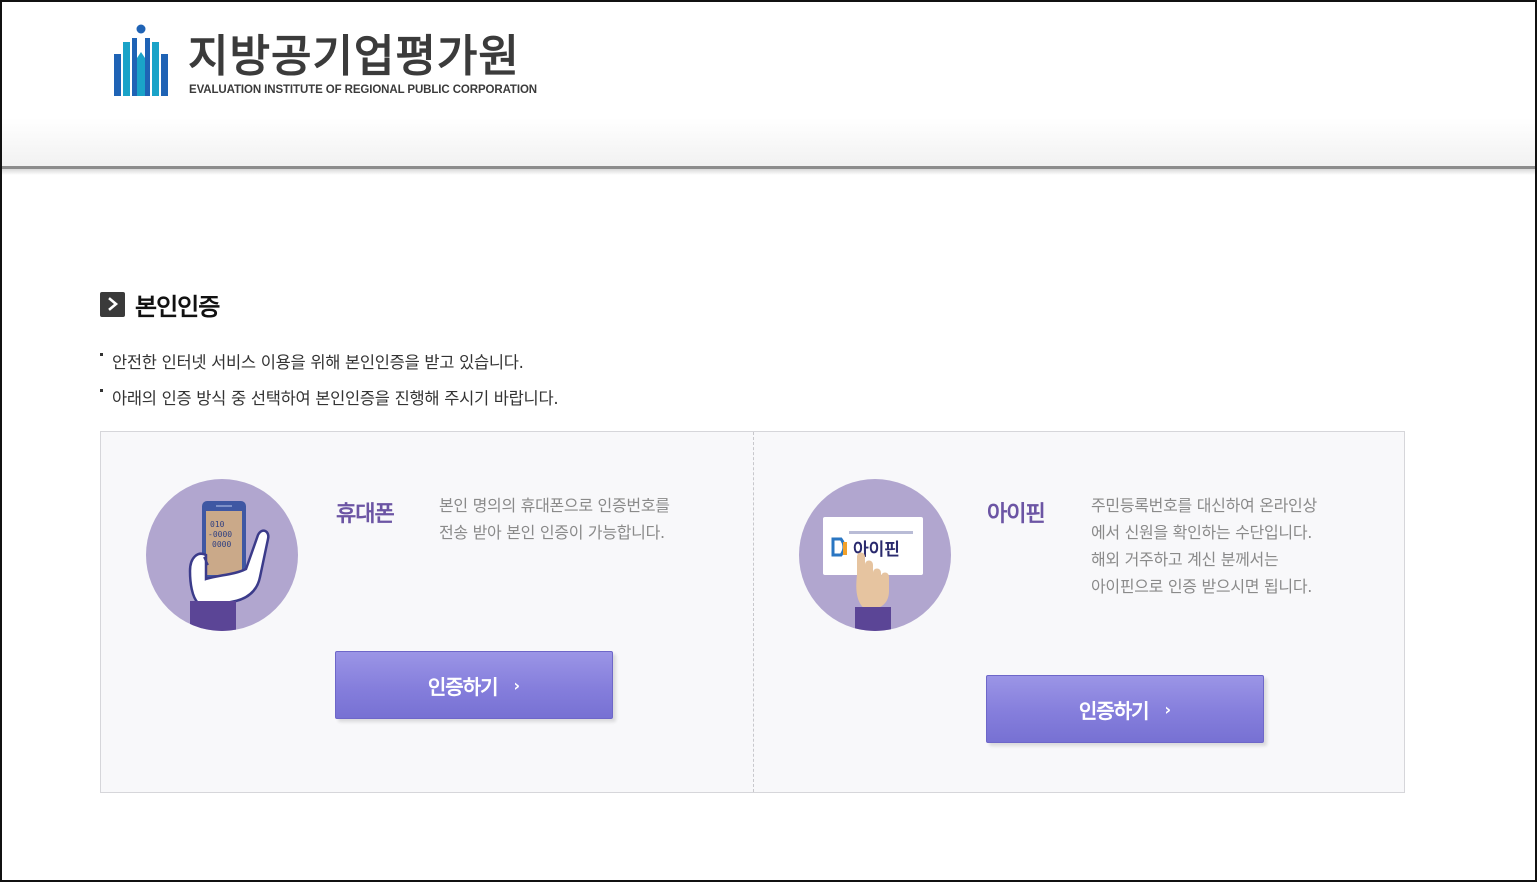  Describe the element at coordinates (329, 404) in the screenshot. I see `notice-item: 아래의 인증 방식 중 선택하여 본인인증을 진행해 주시기 바랍니다.` at that location.